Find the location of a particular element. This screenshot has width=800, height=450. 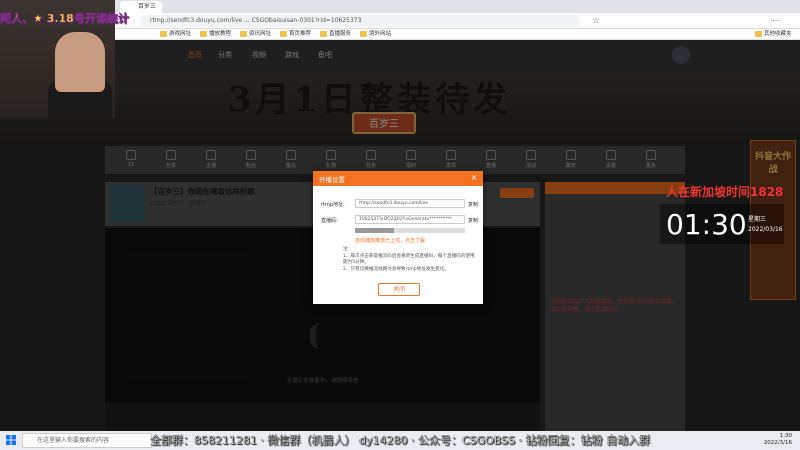

close-icon: × is located at coordinates (474, 177).